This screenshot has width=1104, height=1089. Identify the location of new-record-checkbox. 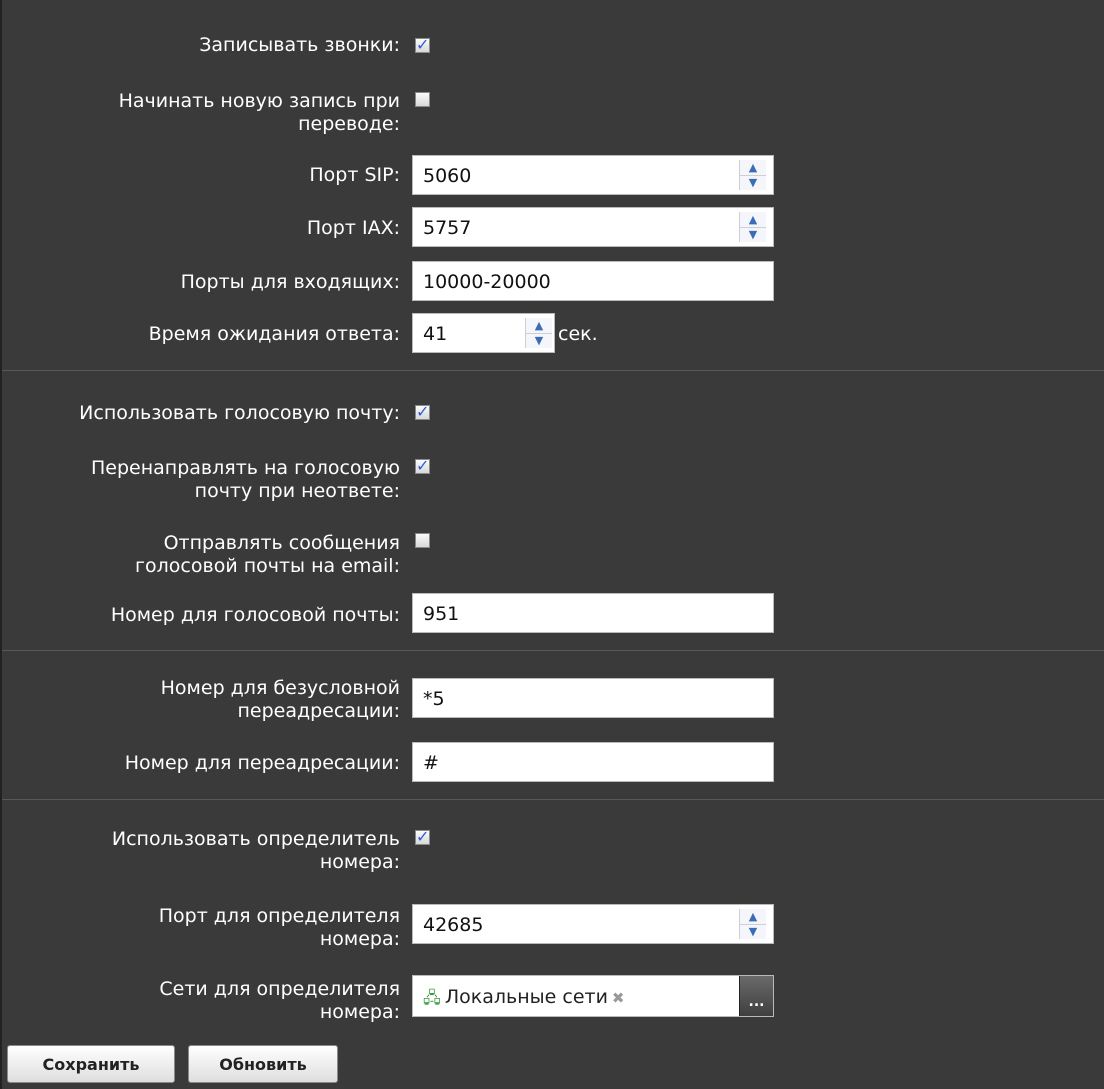
(422, 99).